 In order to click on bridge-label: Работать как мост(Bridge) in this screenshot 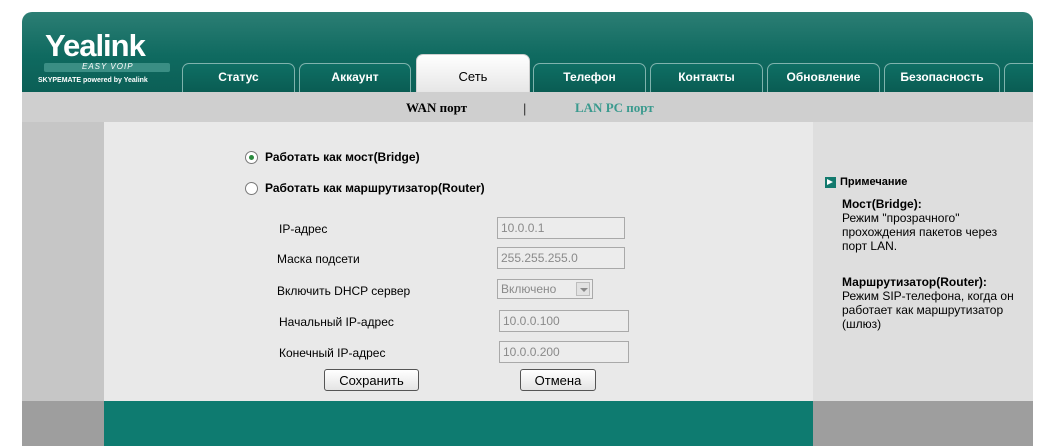, I will do `click(342, 157)`.